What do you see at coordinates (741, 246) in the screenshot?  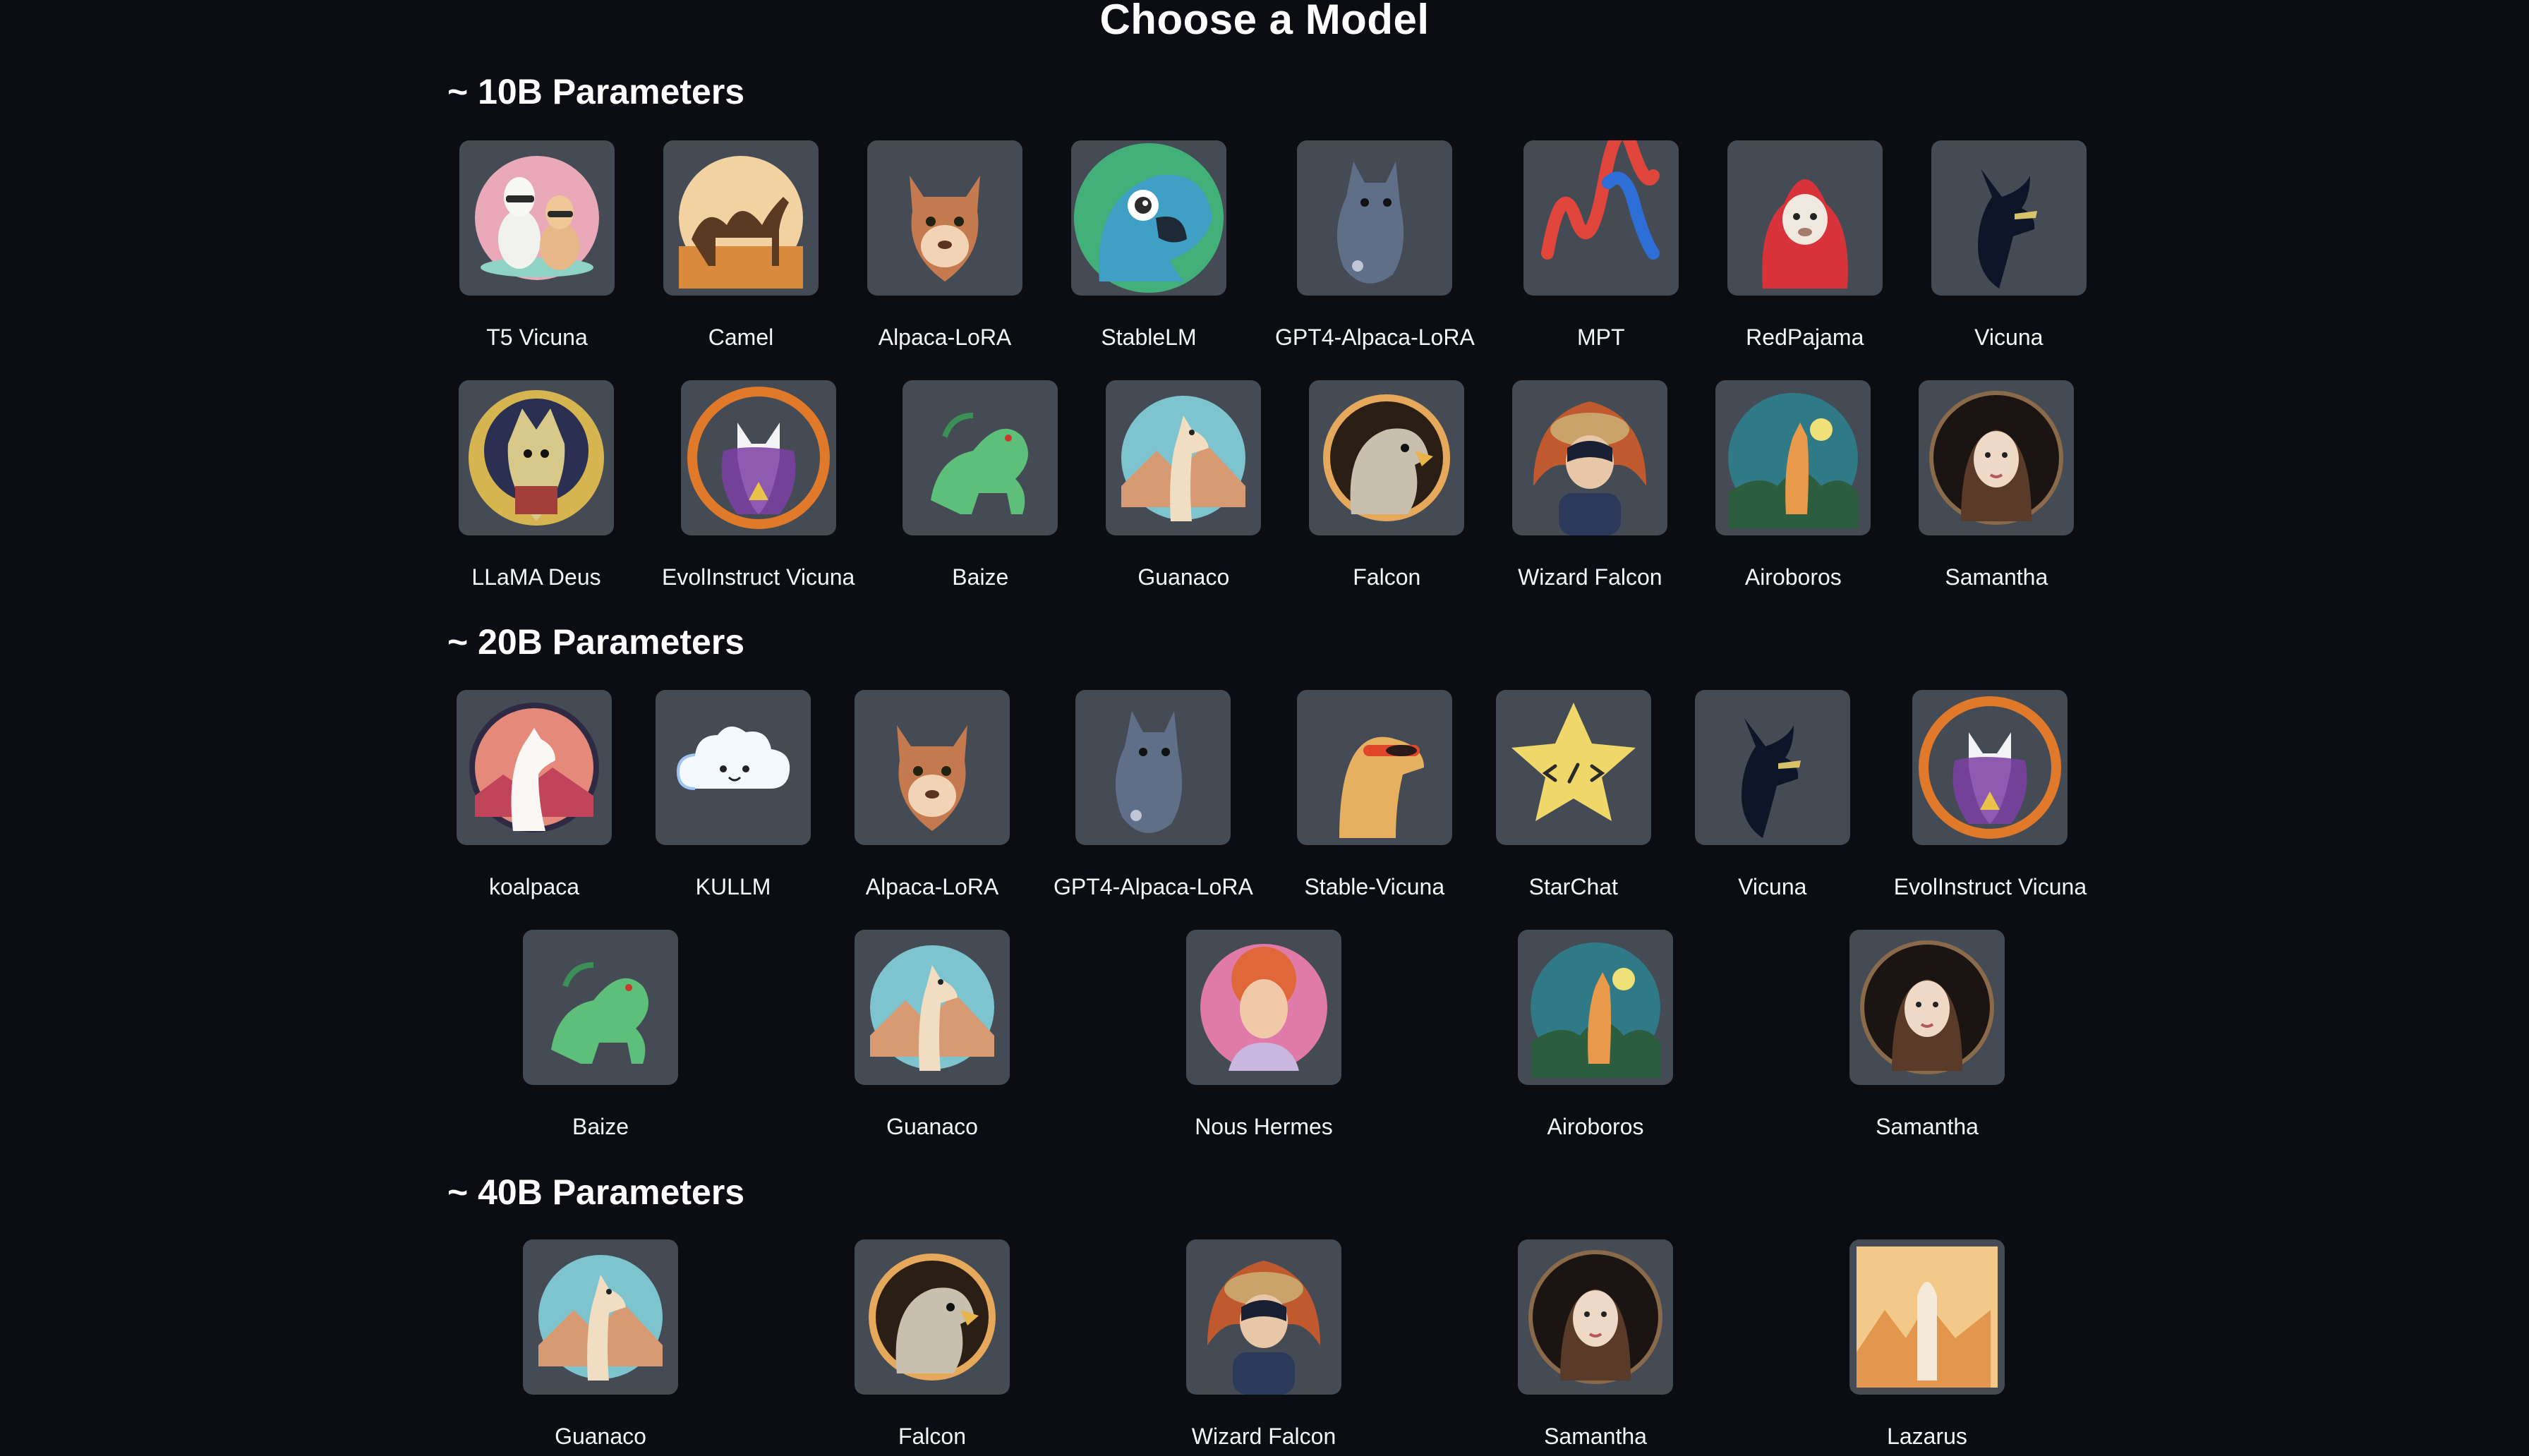 I see `model-card-camel: Camel` at bounding box center [741, 246].